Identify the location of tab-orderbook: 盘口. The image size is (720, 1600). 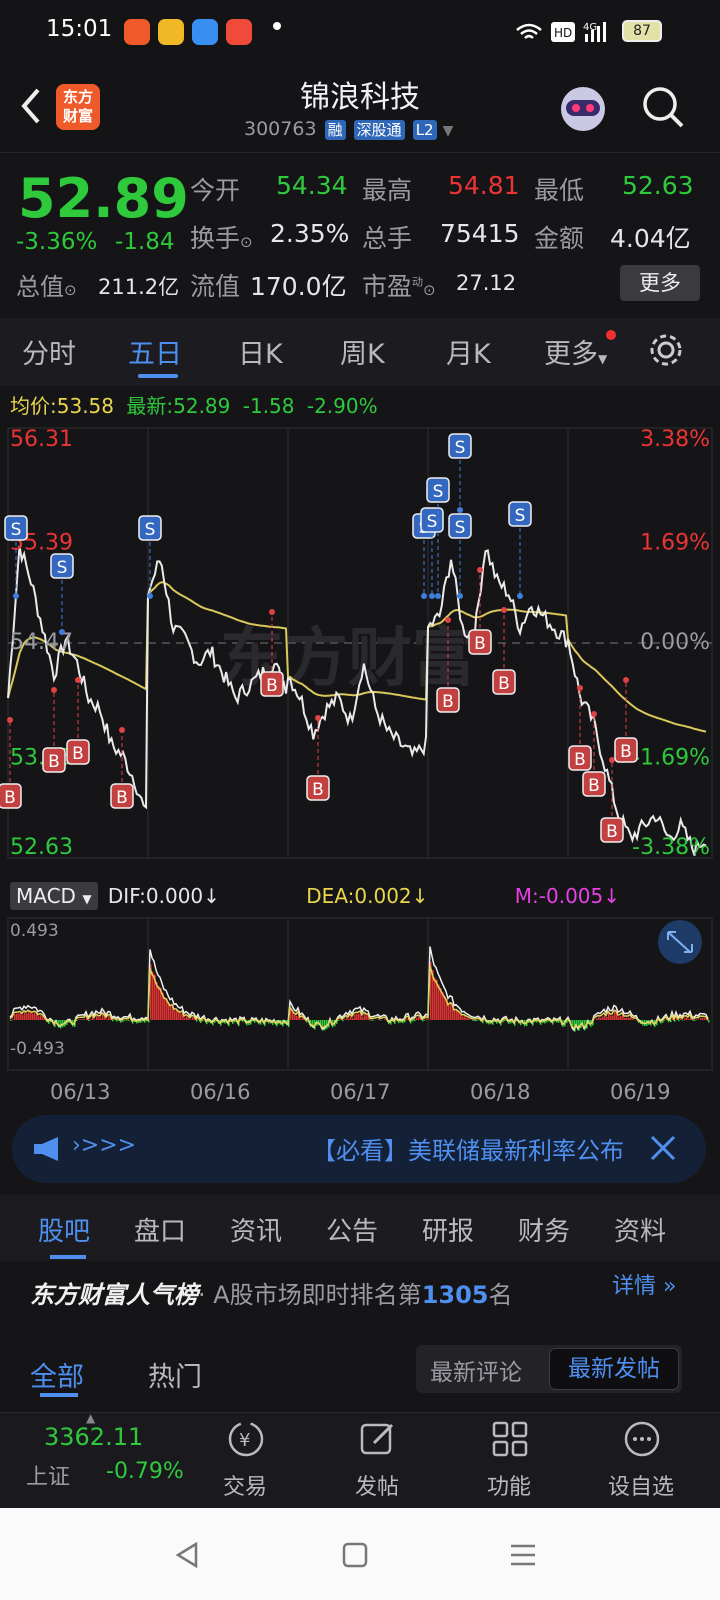
(160, 1229).